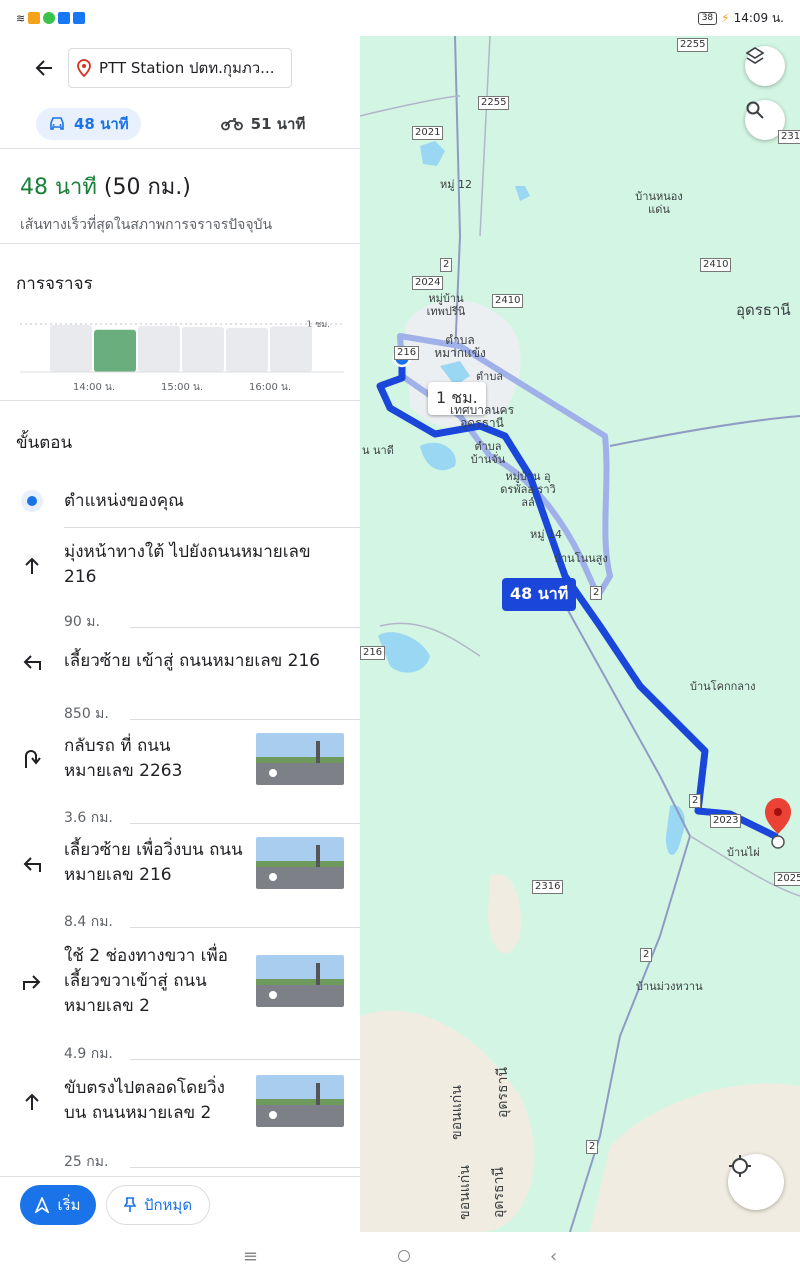  What do you see at coordinates (64, 18) in the screenshot?
I see `facebook-icon` at bounding box center [64, 18].